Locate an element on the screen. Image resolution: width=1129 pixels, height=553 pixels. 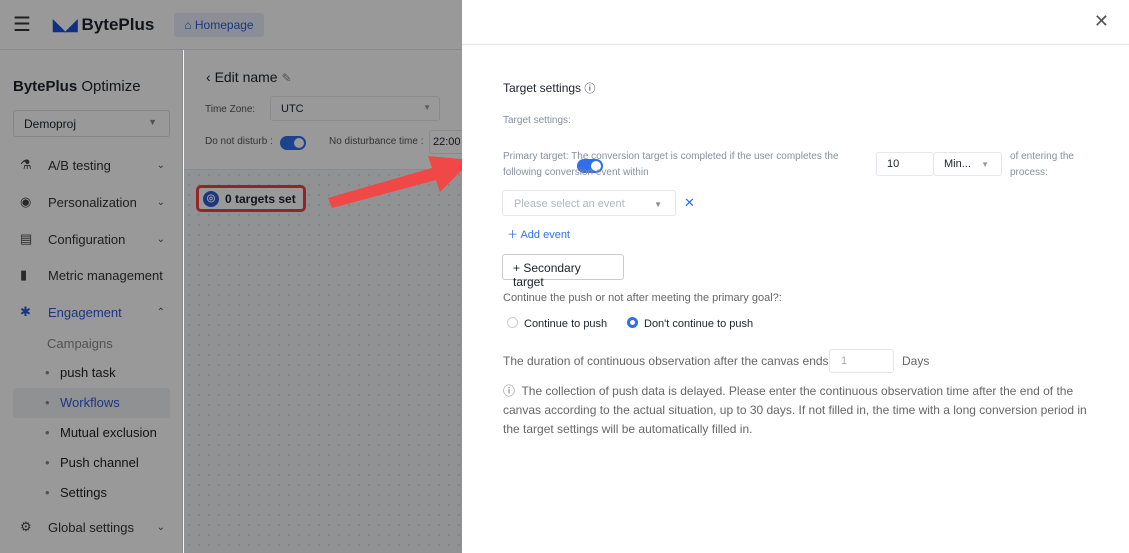
targets-set-button: ◎ 0 targets set is located at coordinates (251, 198).